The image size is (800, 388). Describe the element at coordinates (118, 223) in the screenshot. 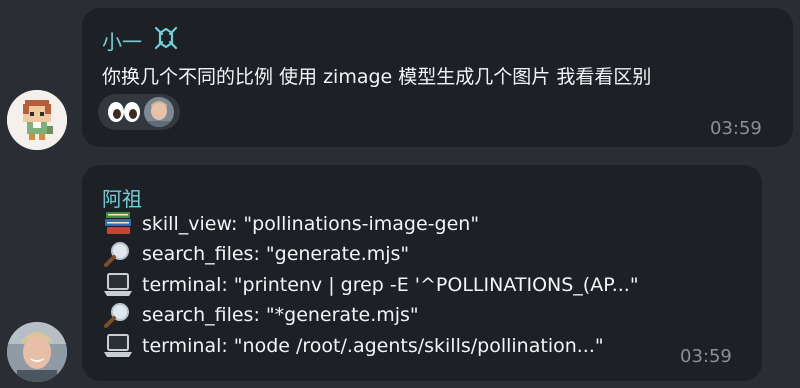

I see `books-icon` at that location.